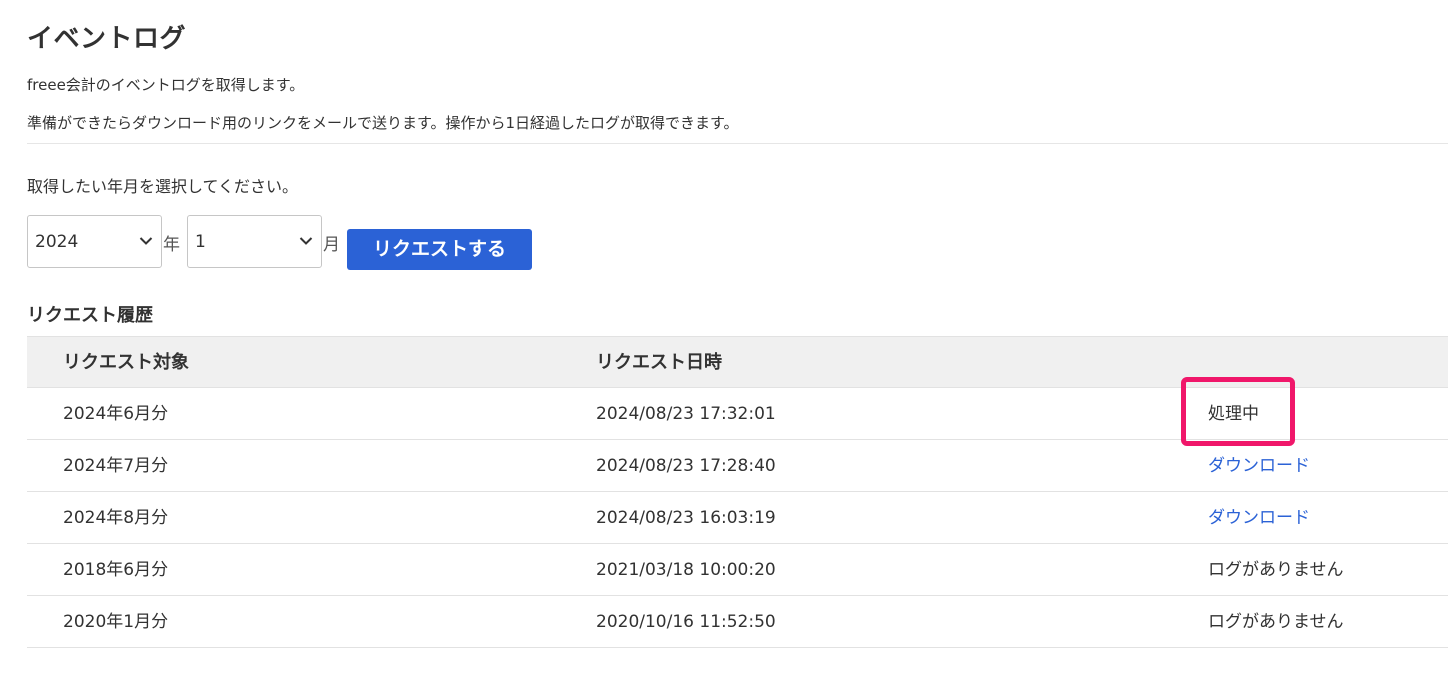 The width and height of the screenshot is (1448, 673). What do you see at coordinates (116, 622) in the screenshot?
I see `row-target: 2020年1月分` at bounding box center [116, 622].